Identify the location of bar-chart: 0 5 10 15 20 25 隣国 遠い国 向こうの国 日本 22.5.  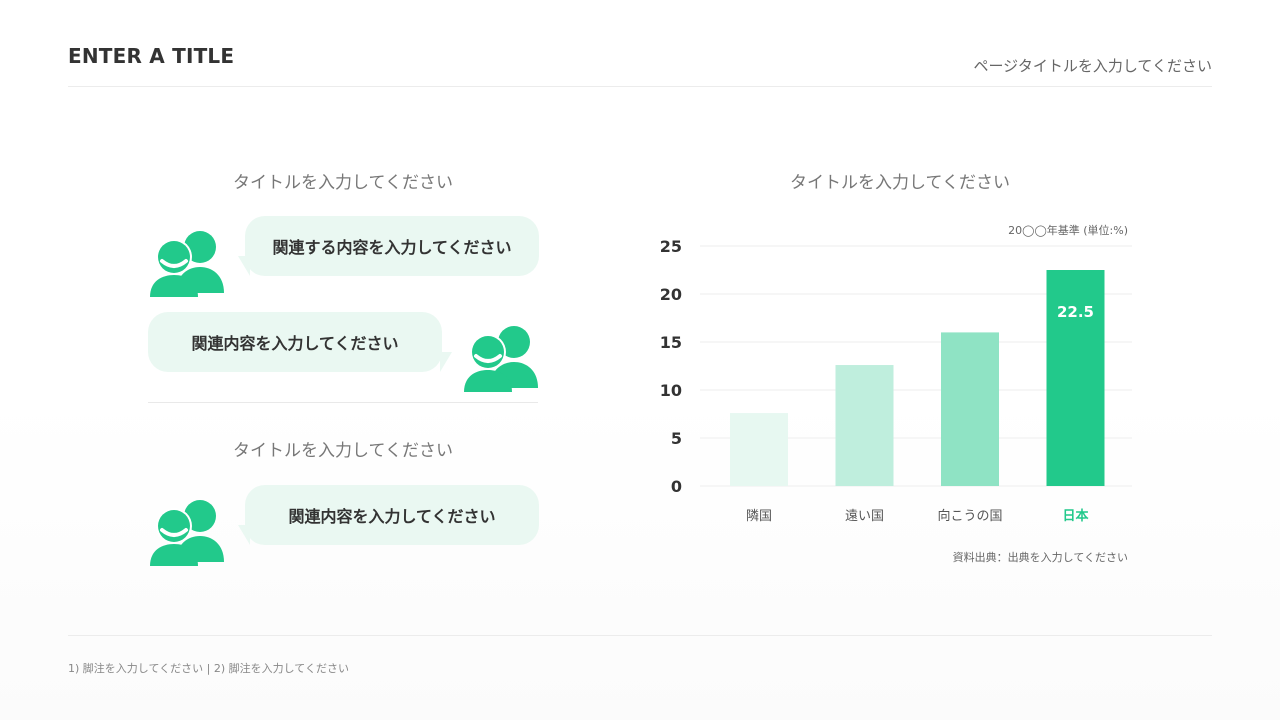
(896, 380).